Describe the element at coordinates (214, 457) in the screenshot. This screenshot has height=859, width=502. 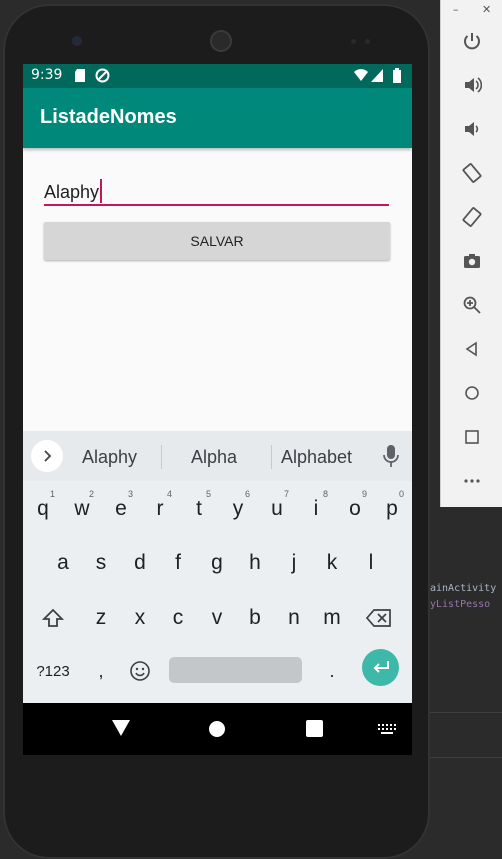
I see `suggestion-2: Alpha` at that location.